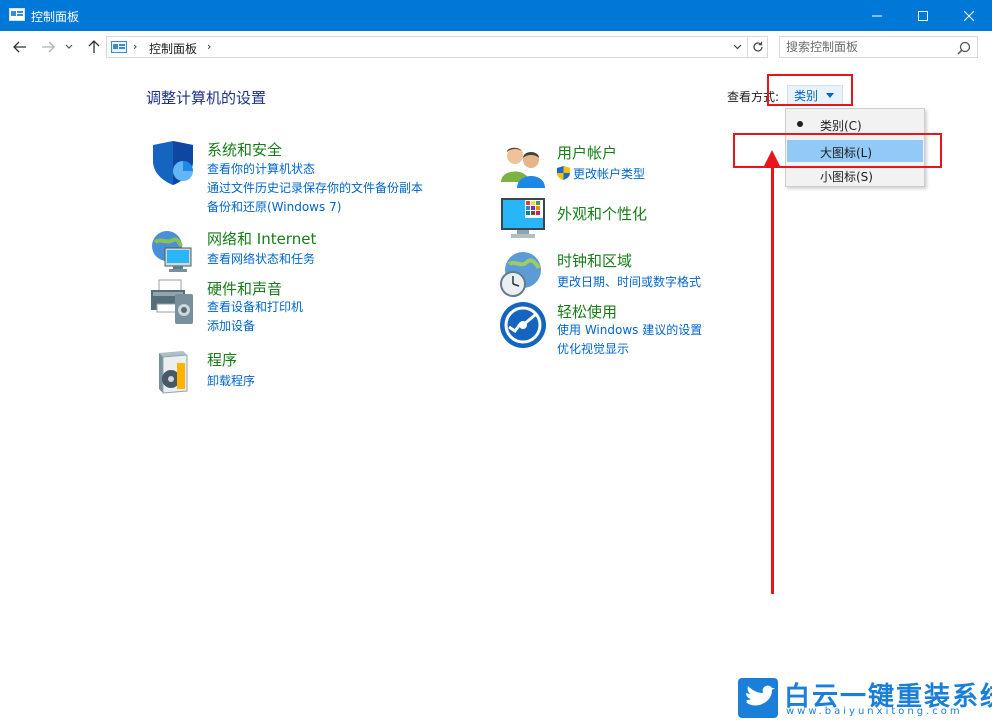 The width and height of the screenshot is (992, 722). What do you see at coordinates (629, 281) in the screenshot?
I see `category-link: 更改日期、时间或数字格式` at bounding box center [629, 281].